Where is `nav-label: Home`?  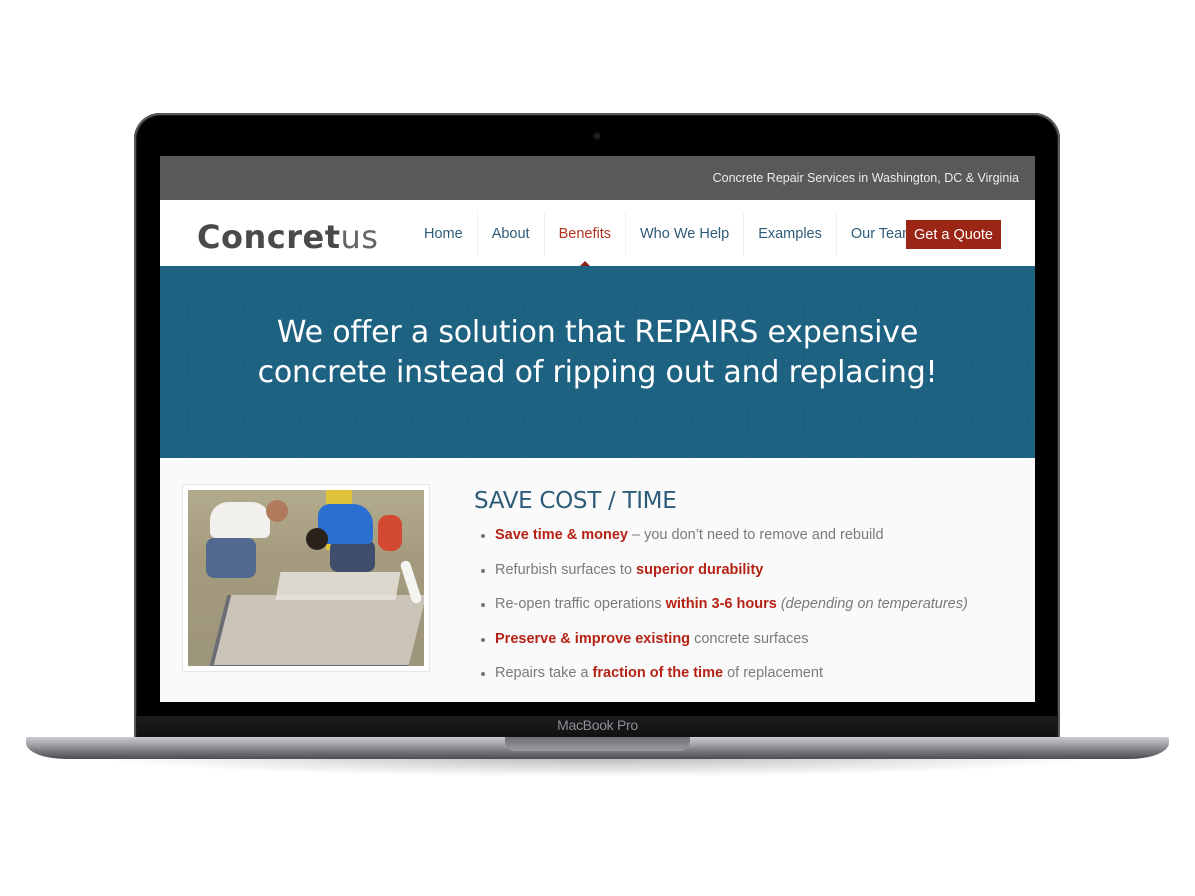
nav-label: Home is located at coordinates (443, 234).